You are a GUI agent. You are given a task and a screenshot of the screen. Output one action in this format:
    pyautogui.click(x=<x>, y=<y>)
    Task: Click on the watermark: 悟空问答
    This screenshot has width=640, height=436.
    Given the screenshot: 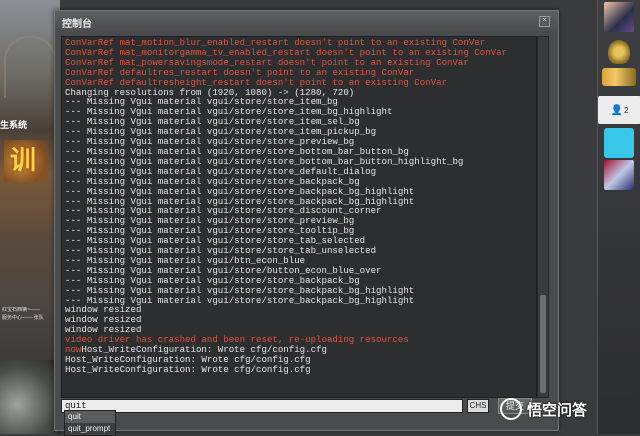 What is the action you would take?
    pyautogui.click(x=543, y=409)
    